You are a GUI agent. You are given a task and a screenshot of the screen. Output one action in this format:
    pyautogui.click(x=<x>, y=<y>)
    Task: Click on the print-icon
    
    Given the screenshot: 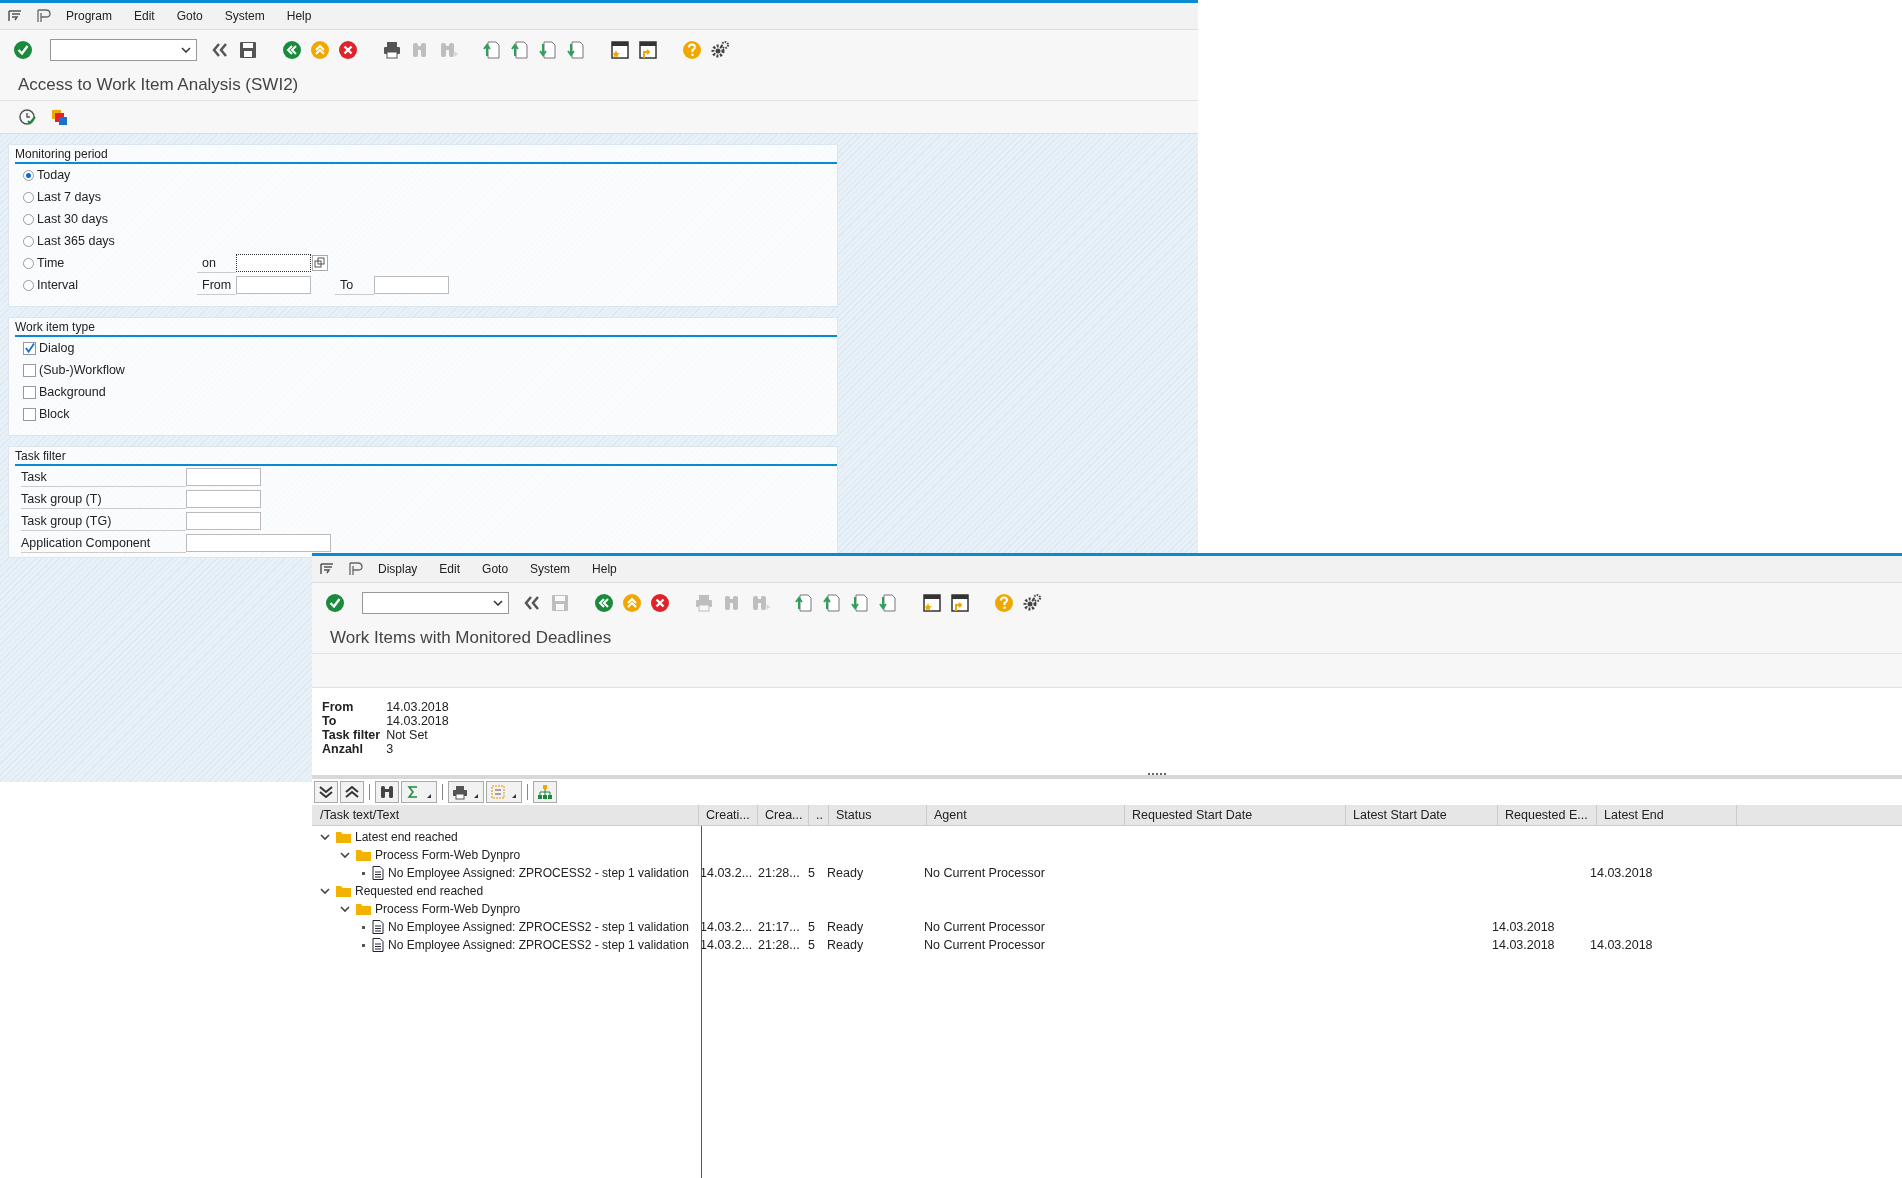 What is the action you would take?
    pyautogui.click(x=392, y=50)
    